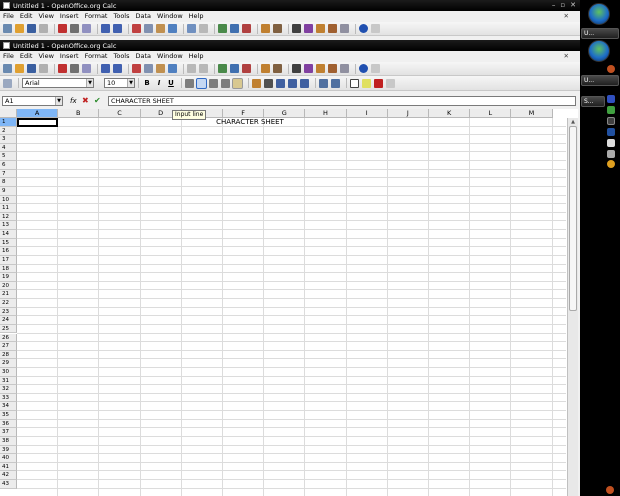 The image size is (620, 496). What do you see at coordinates (8, 329) in the screenshot?
I see `row-header-25: 25` at bounding box center [8, 329].